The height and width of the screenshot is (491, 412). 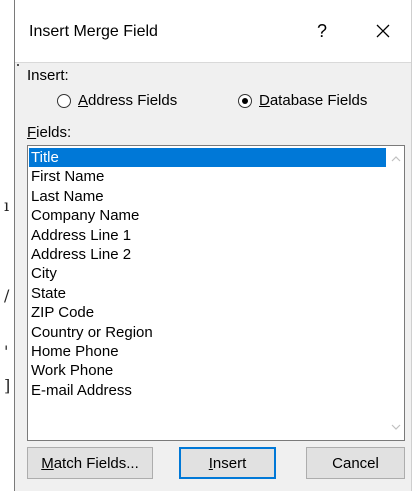 I want to click on dialog-title: Insert Merge Field, so click(x=93, y=31).